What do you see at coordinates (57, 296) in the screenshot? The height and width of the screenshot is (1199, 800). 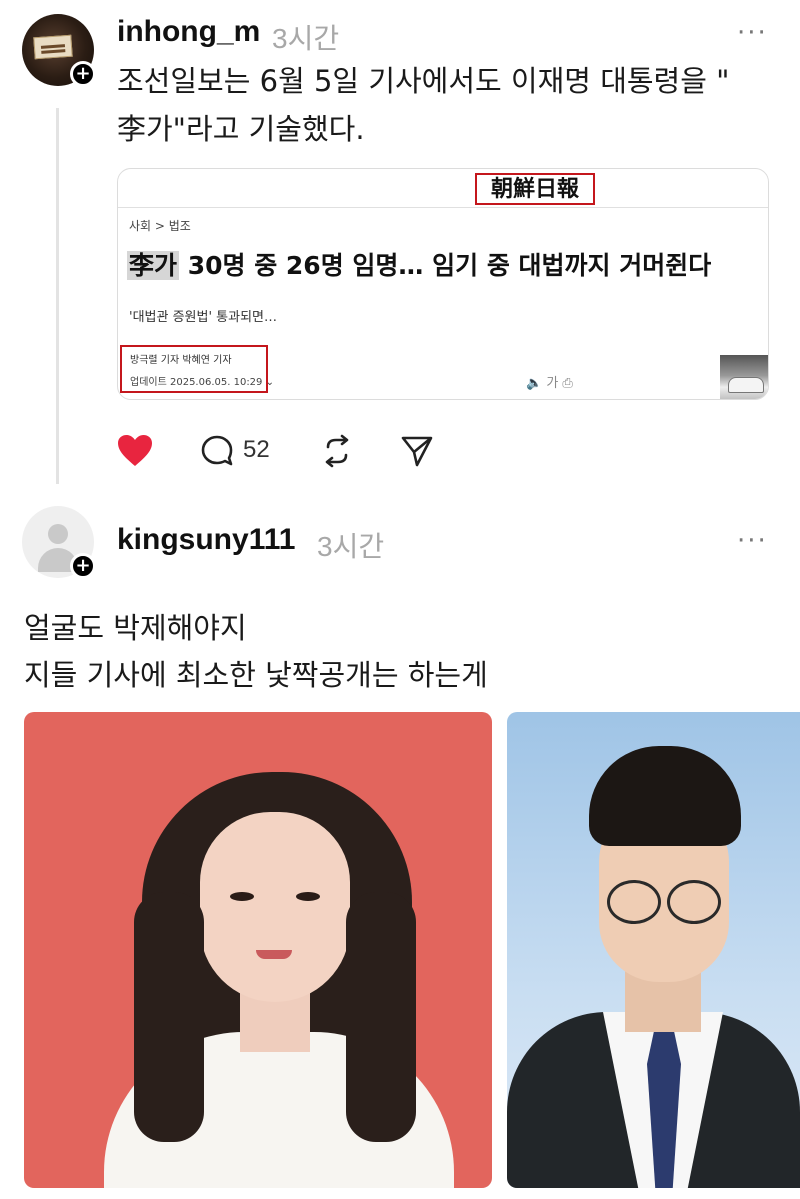 I see `thread-line` at bounding box center [57, 296].